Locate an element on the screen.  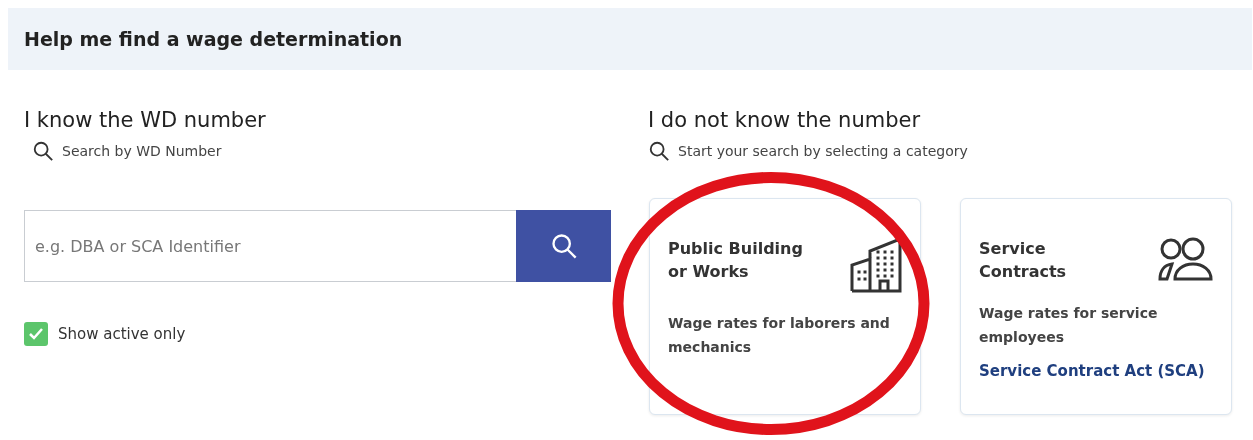
search-field: e.g. DBA or SCA Identifier is located at coordinates (270, 246).